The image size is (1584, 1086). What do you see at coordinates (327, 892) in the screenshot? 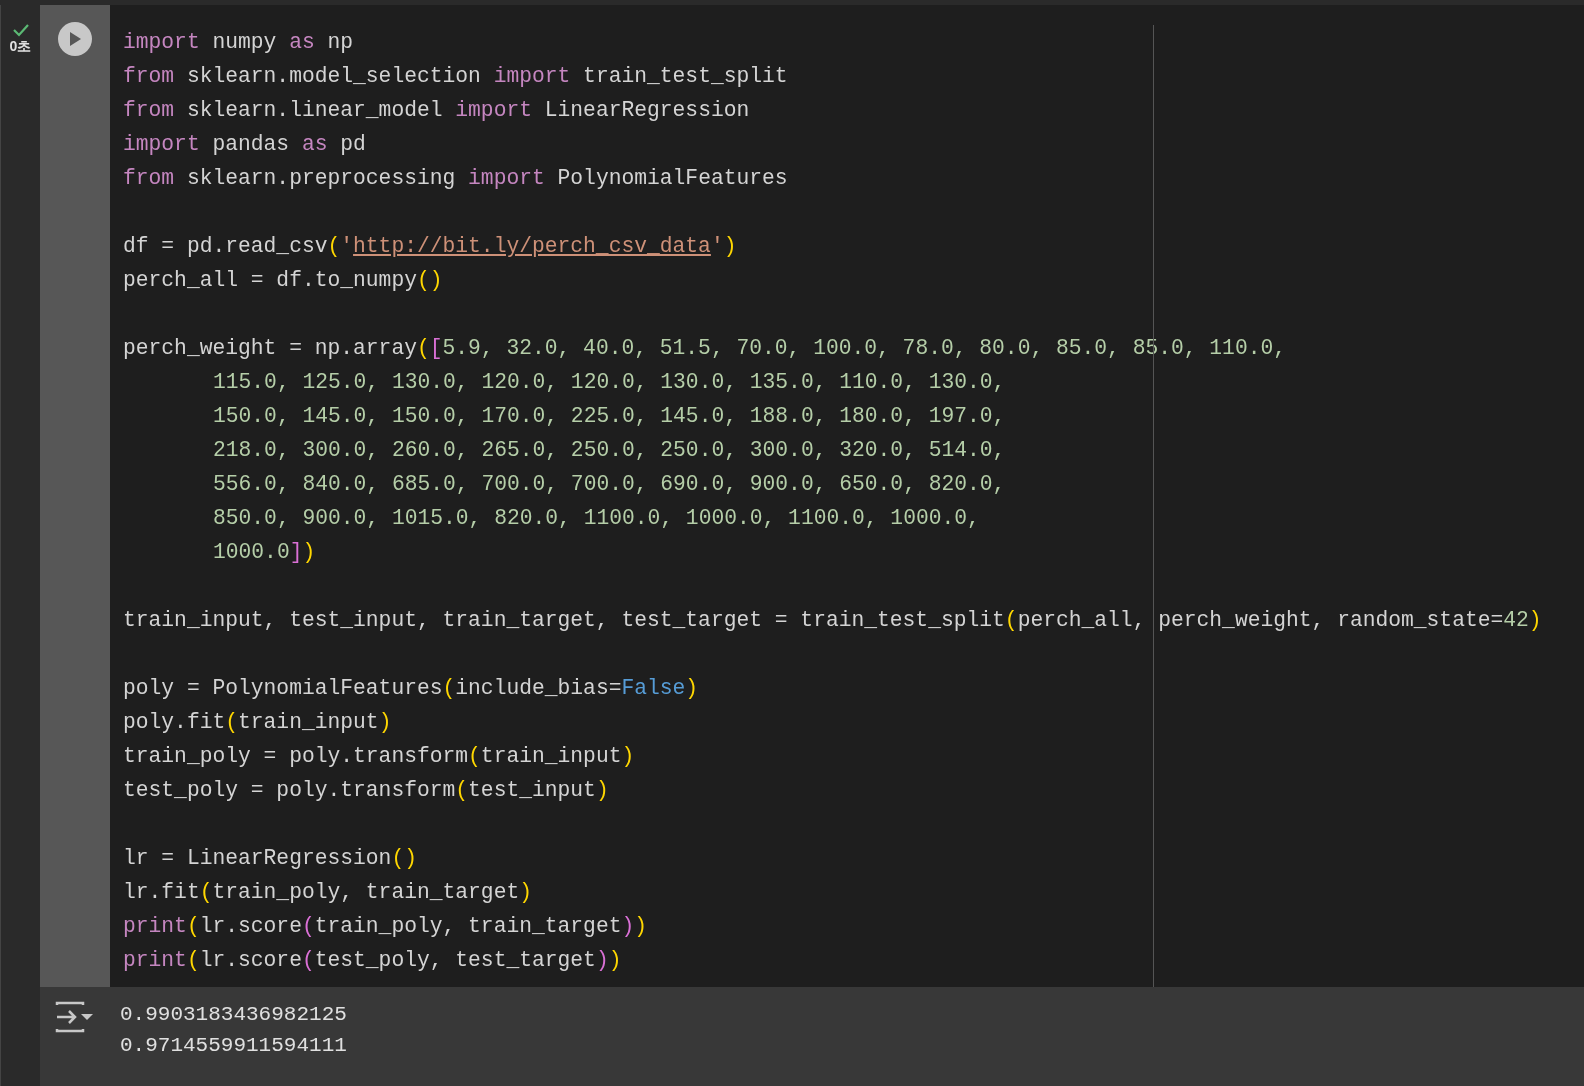
I see `code-line: lr.fit(train_poly, train_target)` at bounding box center [327, 892].